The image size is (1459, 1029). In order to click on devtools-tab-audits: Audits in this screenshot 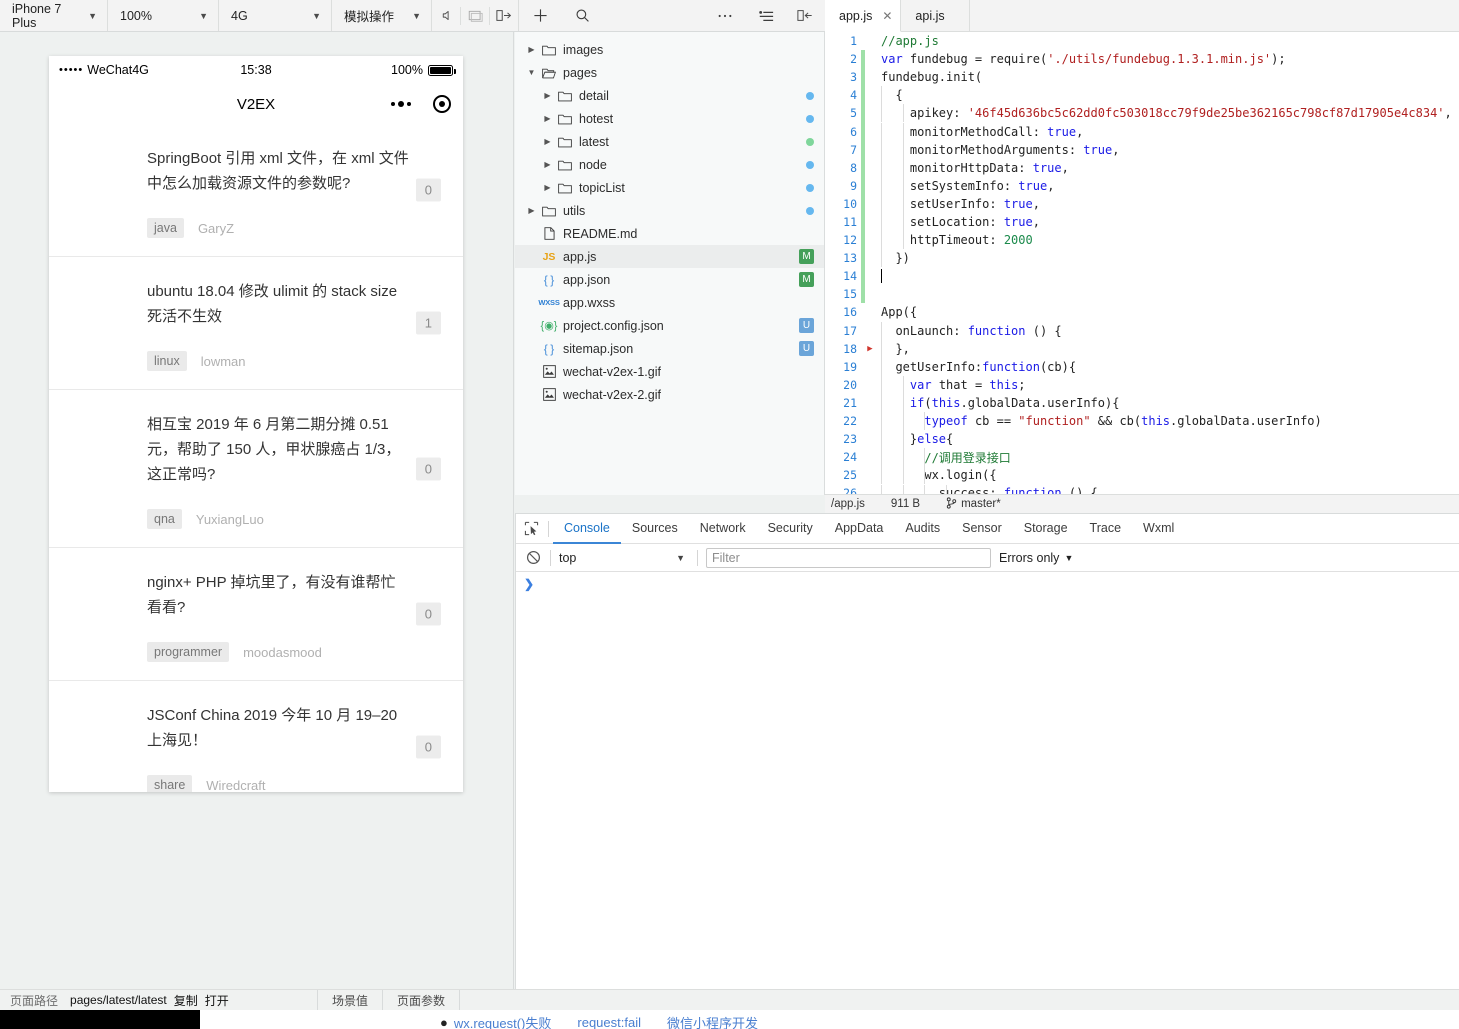, I will do `click(922, 529)`.